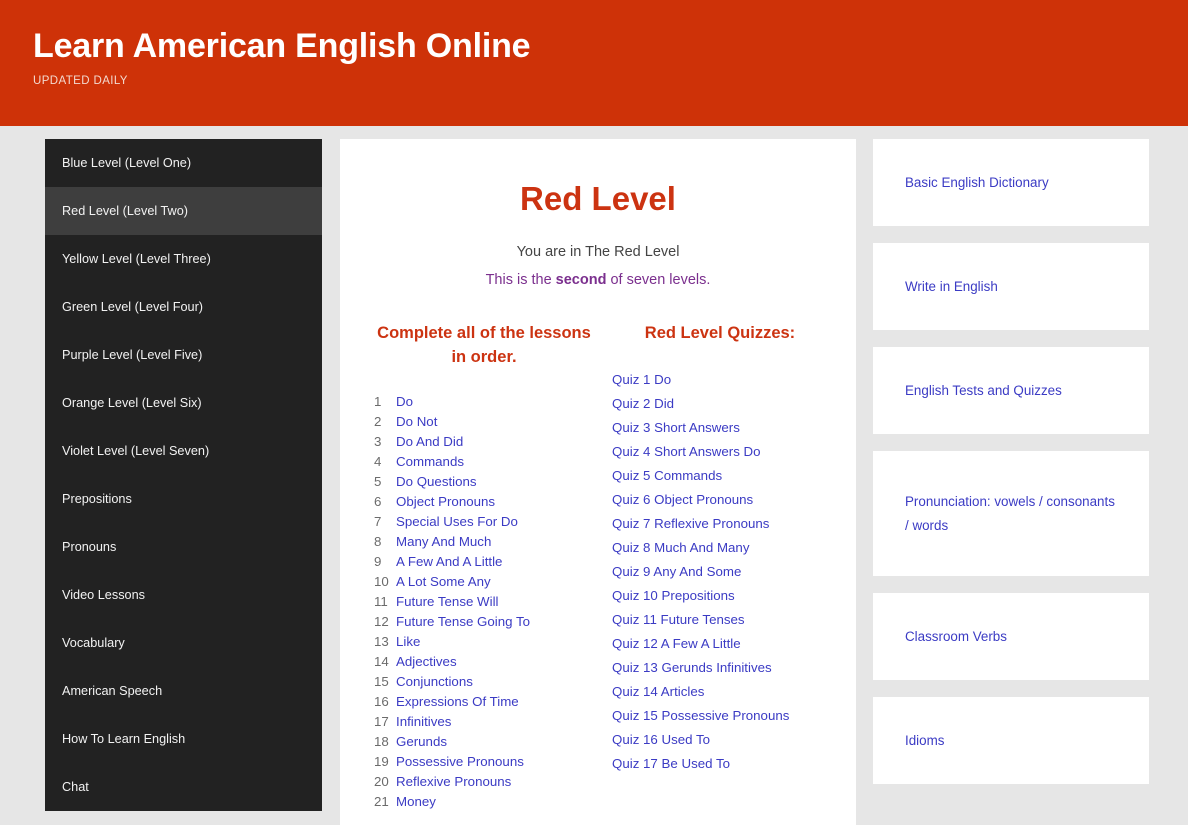 This screenshot has width=1188, height=825. Describe the element at coordinates (80, 81) in the screenshot. I see `site-tagline: UPDATED DAILY` at that location.